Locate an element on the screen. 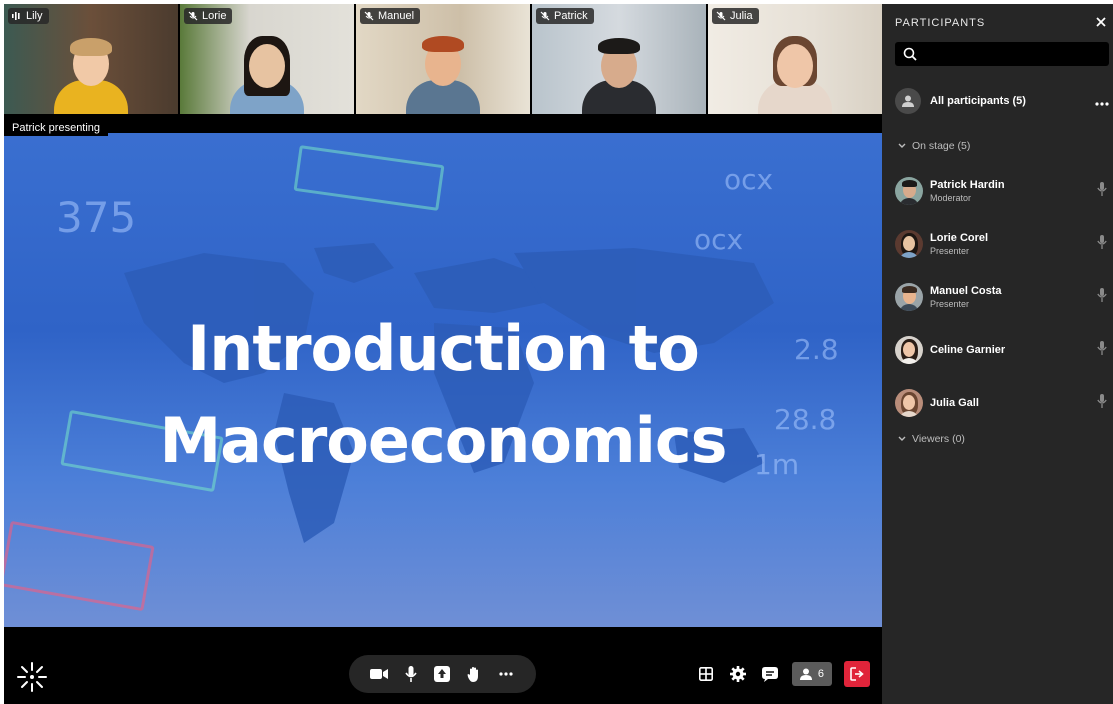  name-tag: Lorie is located at coordinates (208, 16).